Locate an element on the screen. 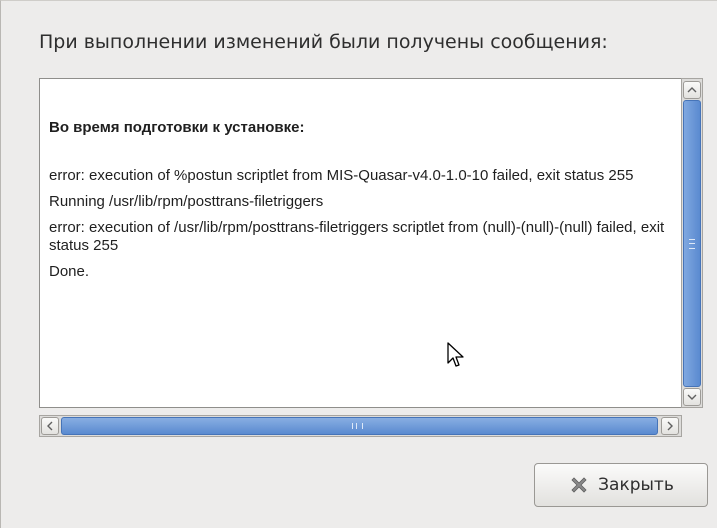 The width and height of the screenshot is (718, 528). close-button-label: Закрыть is located at coordinates (636, 485).